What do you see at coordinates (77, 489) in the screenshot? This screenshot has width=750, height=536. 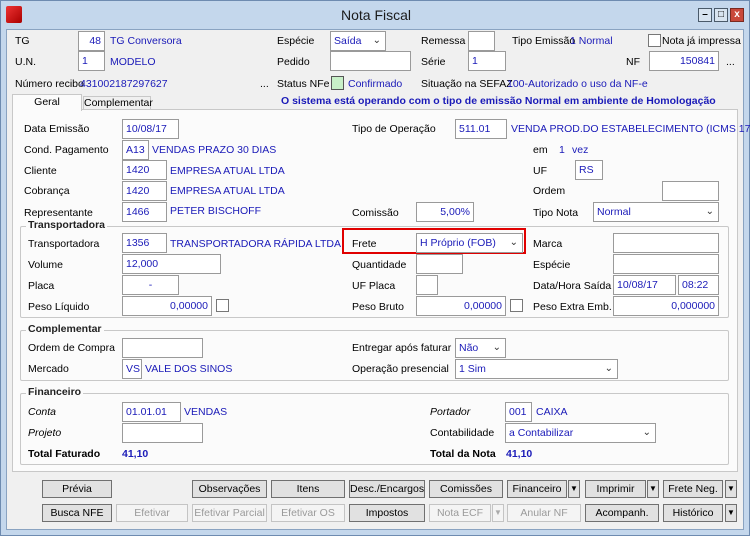 I see `previa-button: Prévia` at bounding box center [77, 489].